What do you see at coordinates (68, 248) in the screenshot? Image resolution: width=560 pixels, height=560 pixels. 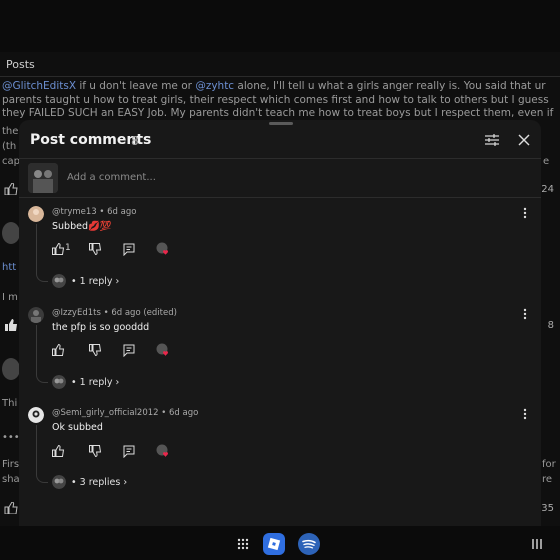 I see `like-count: 1` at bounding box center [68, 248].